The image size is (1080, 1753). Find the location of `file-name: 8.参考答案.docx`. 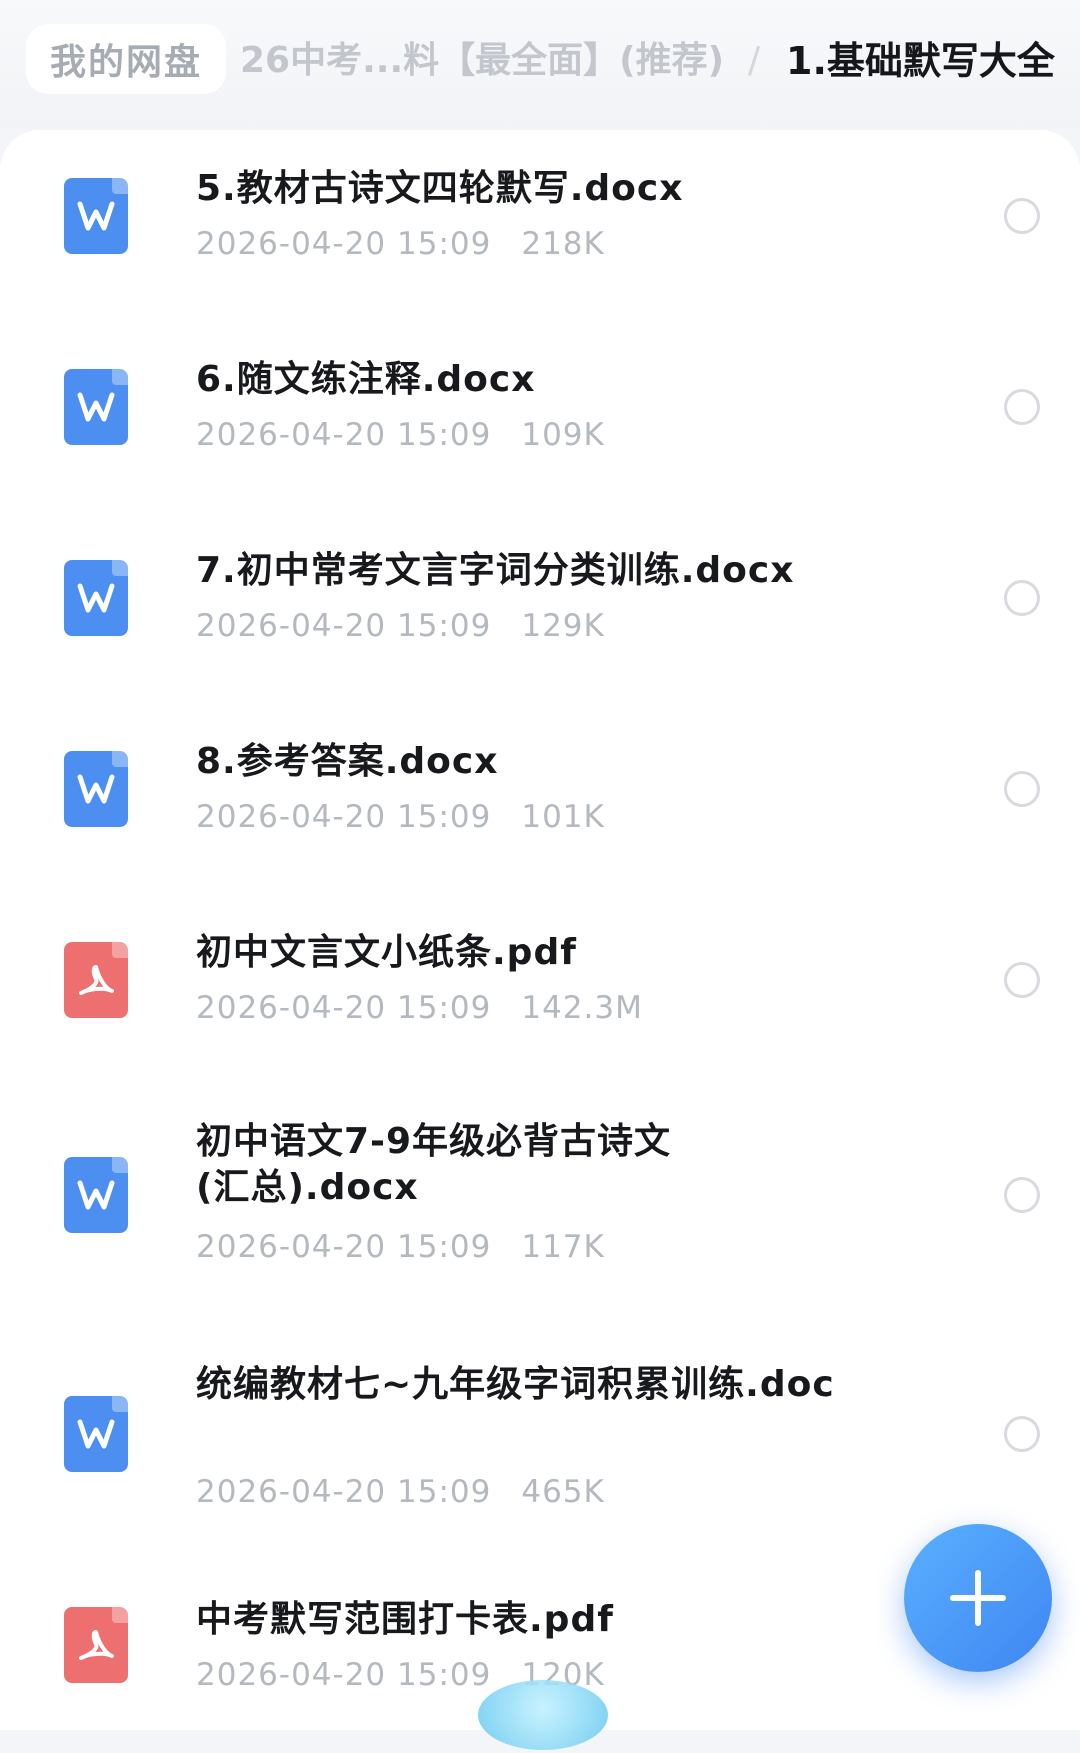

file-name: 8.参考答案.docx is located at coordinates (546, 762).